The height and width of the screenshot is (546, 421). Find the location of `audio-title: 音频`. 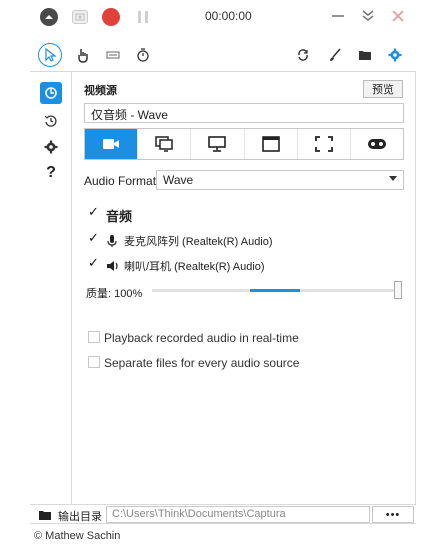

audio-title: 音频 is located at coordinates (119, 216).